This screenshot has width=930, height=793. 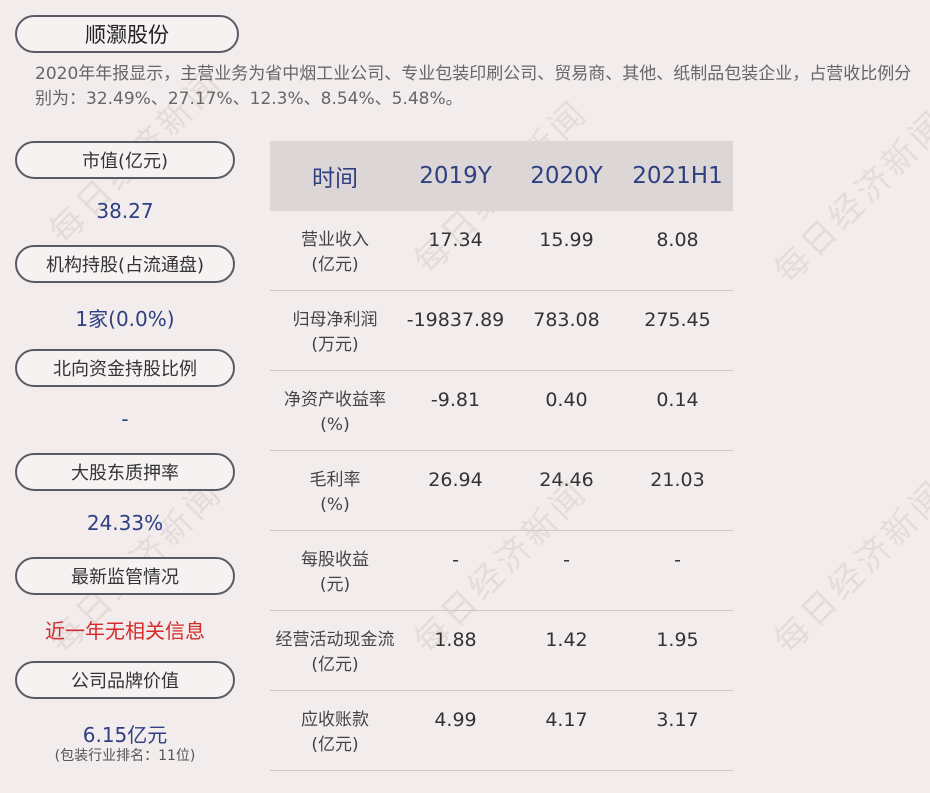 What do you see at coordinates (566, 720) in the screenshot?
I see `table-cell: 4.17` at bounding box center [566, 720].